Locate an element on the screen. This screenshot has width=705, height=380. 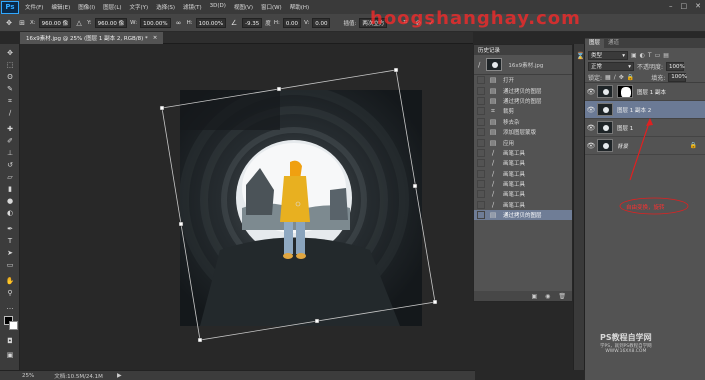
height-input: 100.00% is located at coordinates (211, 22).